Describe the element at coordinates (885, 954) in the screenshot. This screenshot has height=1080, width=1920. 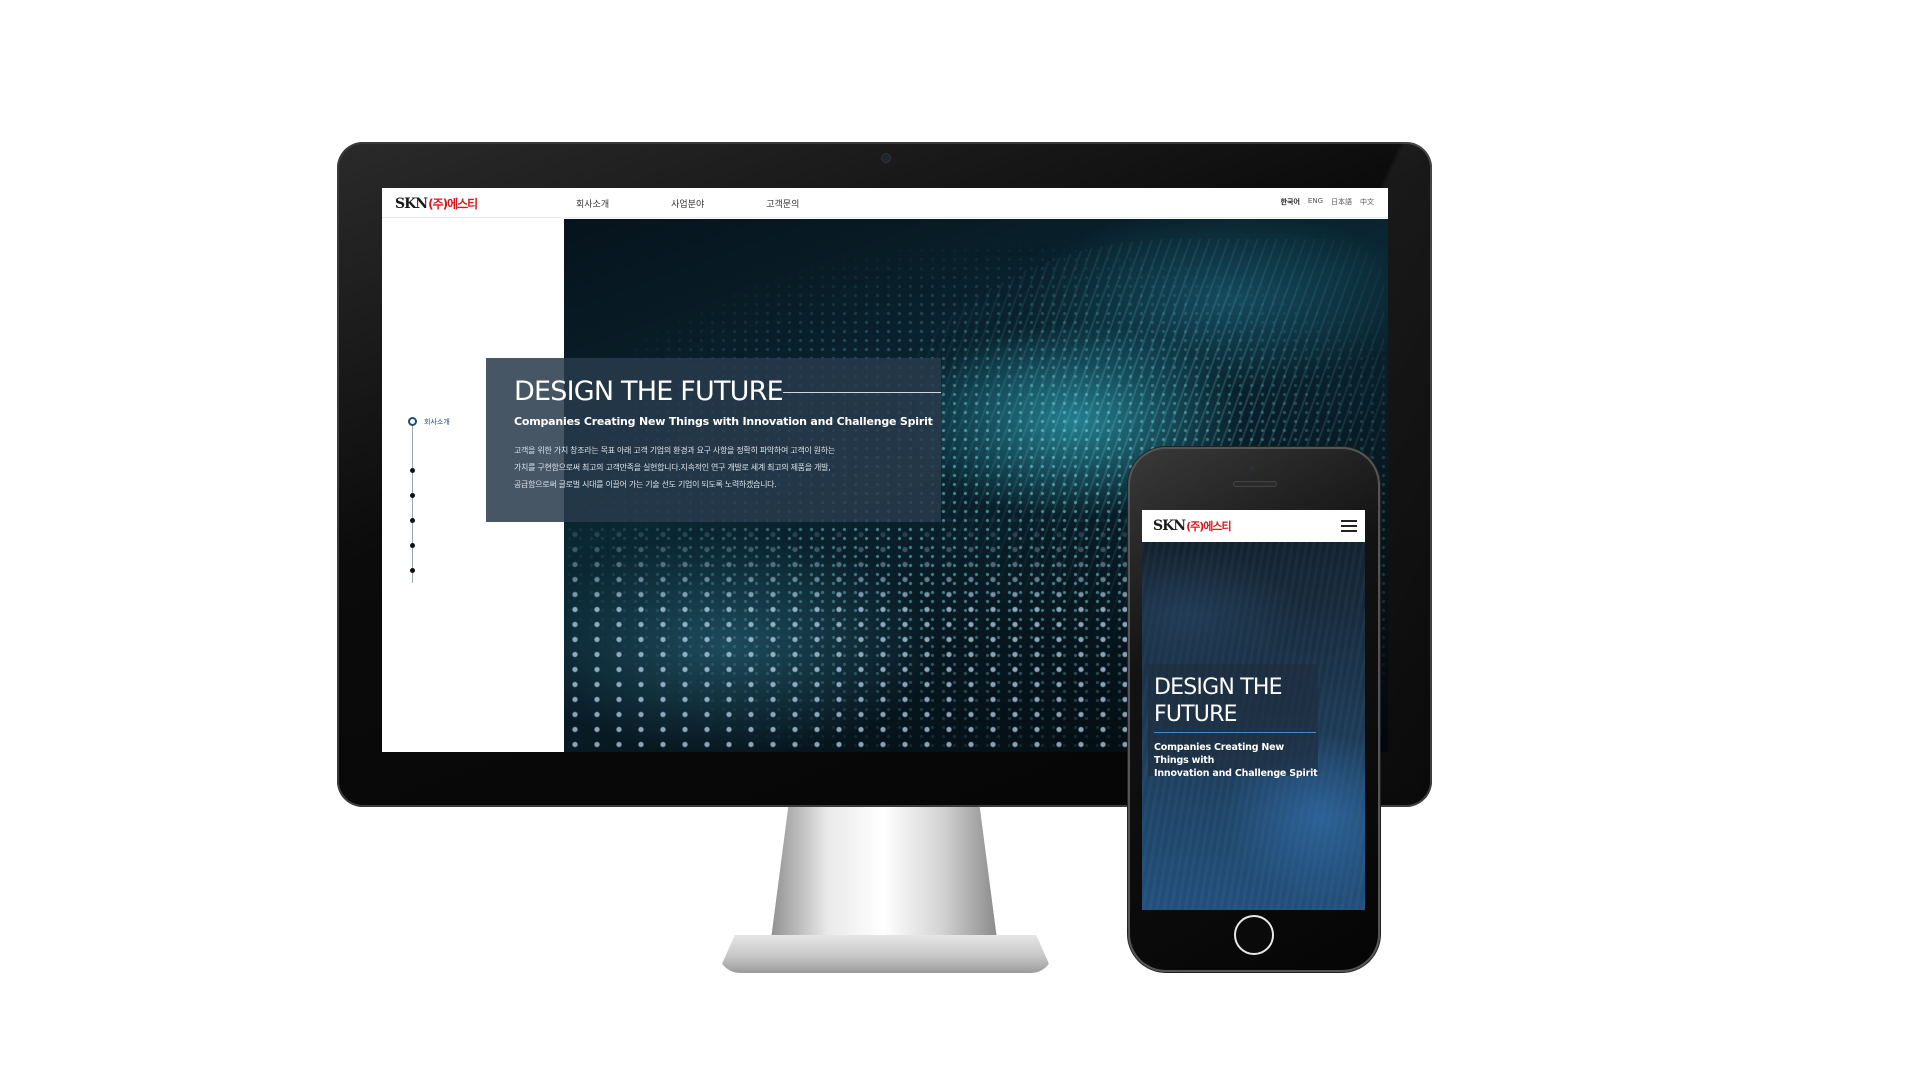
I see `monitor-stand-base` at that location.